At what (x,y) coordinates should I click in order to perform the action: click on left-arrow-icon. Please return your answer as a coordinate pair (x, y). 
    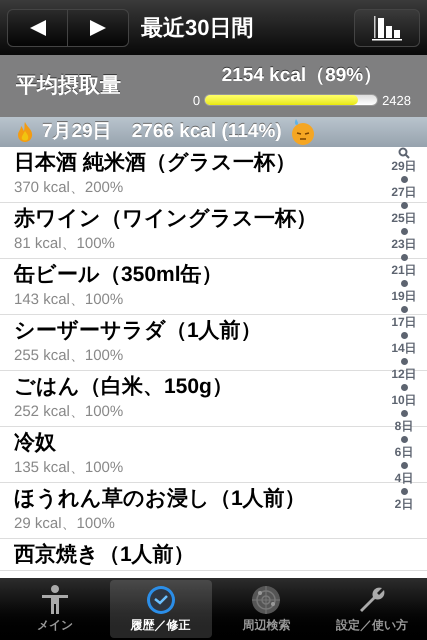
    Looking at the image, I should click on (38, 28).